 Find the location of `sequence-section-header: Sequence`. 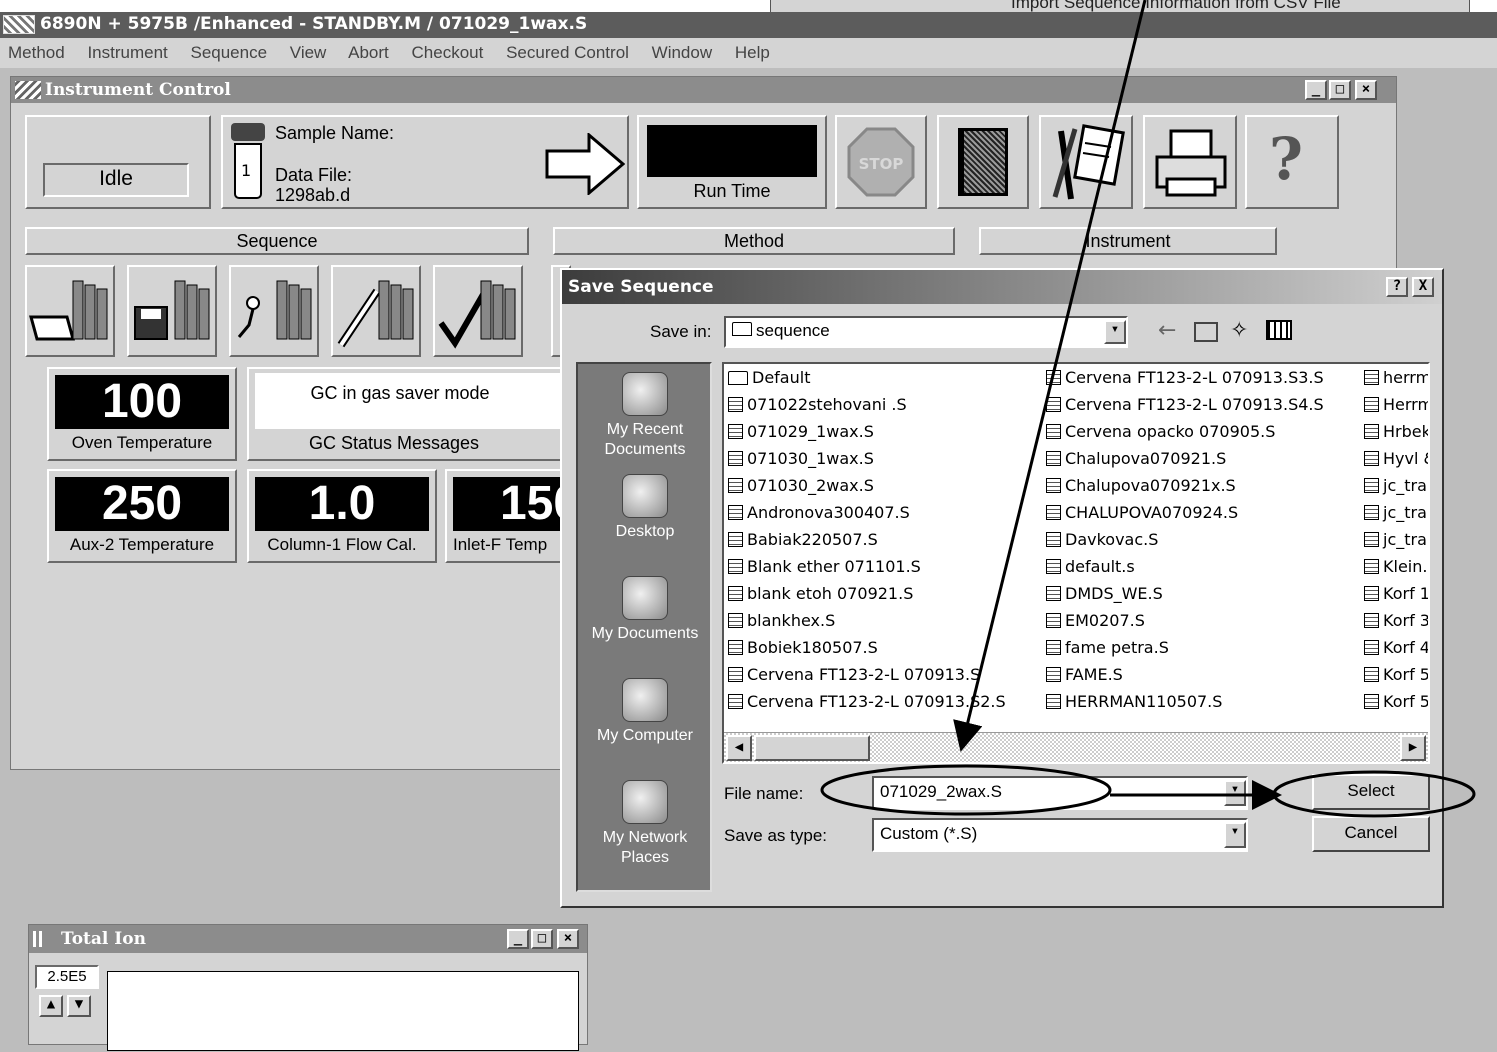

sequence-section-header: Sequence is located at coordinates (277, 241).